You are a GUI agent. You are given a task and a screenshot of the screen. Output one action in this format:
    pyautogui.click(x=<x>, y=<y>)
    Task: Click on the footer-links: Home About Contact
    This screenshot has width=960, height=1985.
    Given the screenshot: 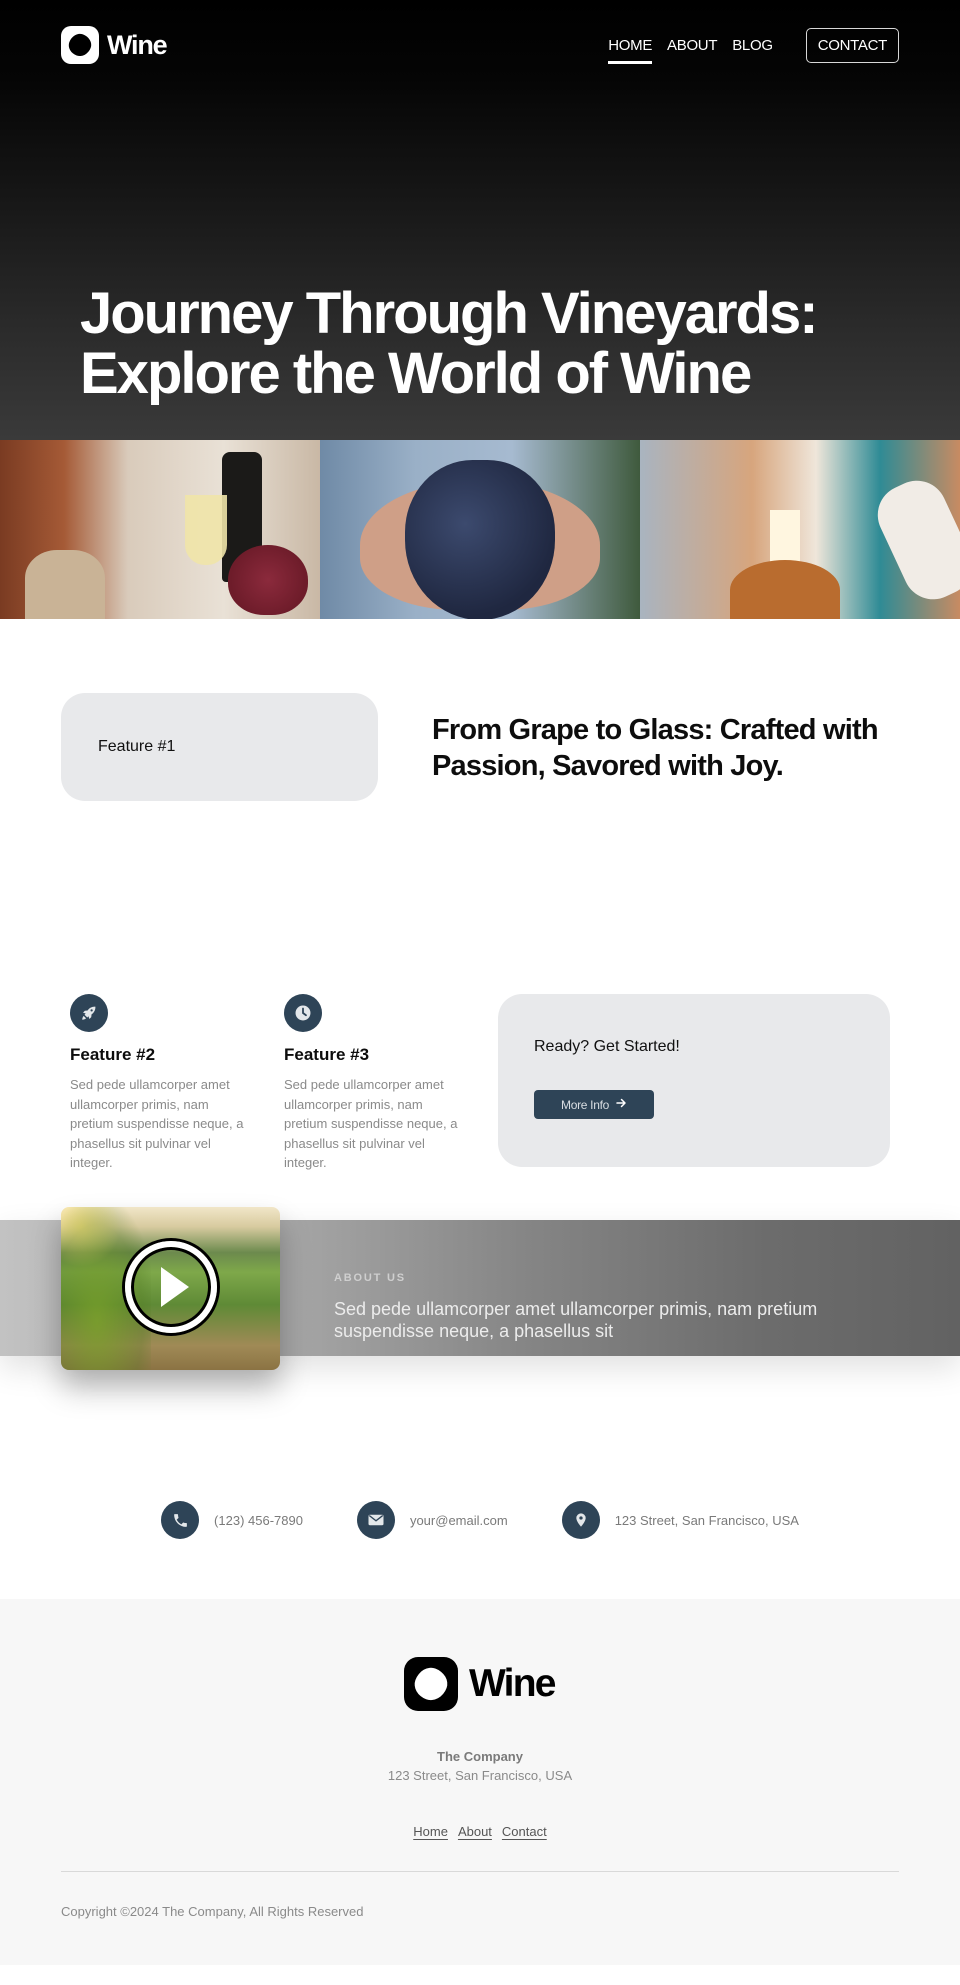 What is the action you would take?
    pyautogui.click(x=480, y=1831)
    